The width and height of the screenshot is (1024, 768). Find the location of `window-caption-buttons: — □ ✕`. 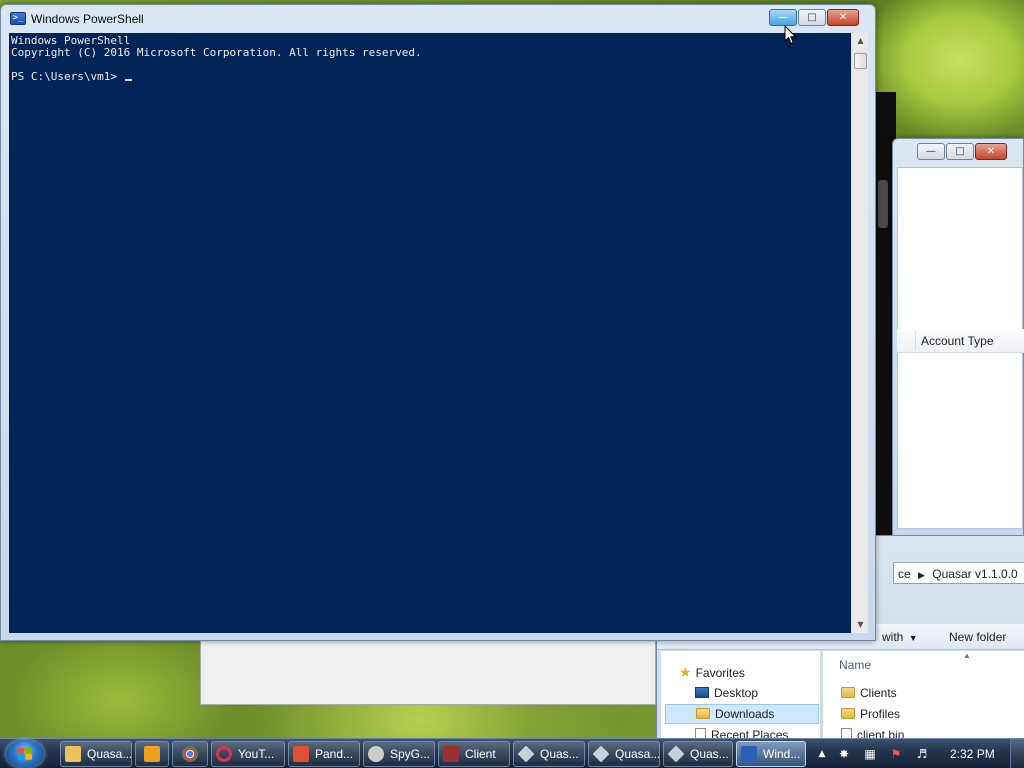

window-caption-buttons: — □ ✕ is located at coordinates (814, 17).